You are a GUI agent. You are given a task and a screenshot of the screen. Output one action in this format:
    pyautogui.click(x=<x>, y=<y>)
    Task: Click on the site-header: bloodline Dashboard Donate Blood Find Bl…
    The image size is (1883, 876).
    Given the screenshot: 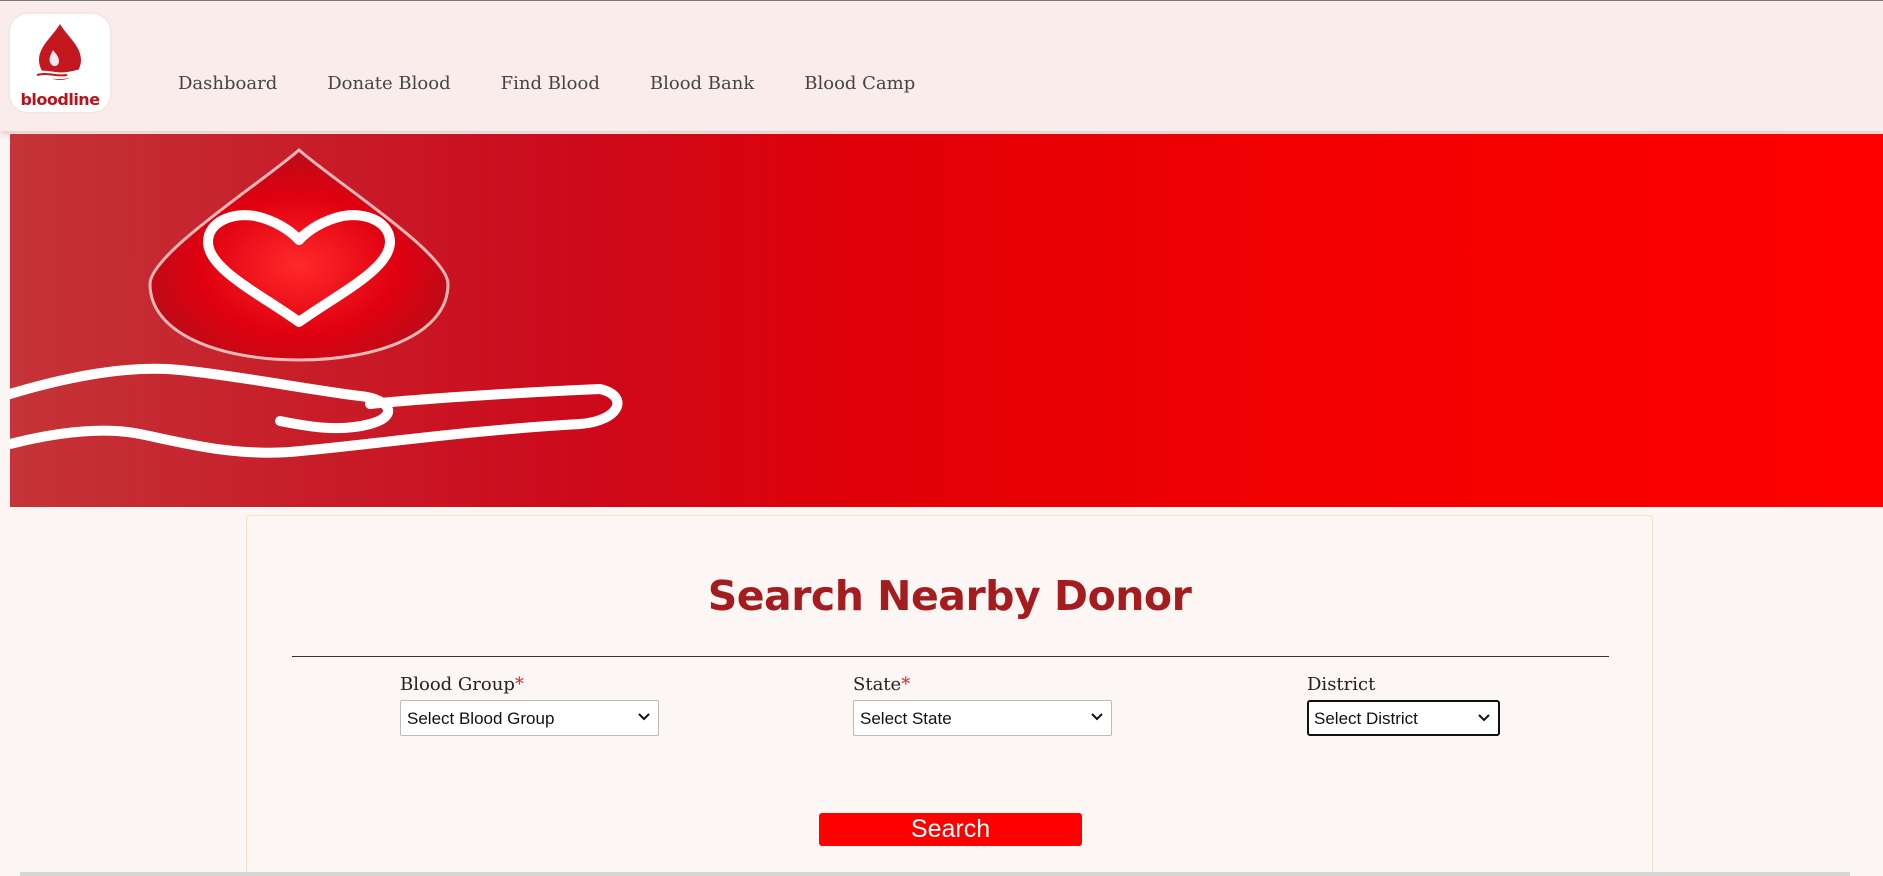 What is the action you would take?
    pyautogui.click(x=941, y=66)
    